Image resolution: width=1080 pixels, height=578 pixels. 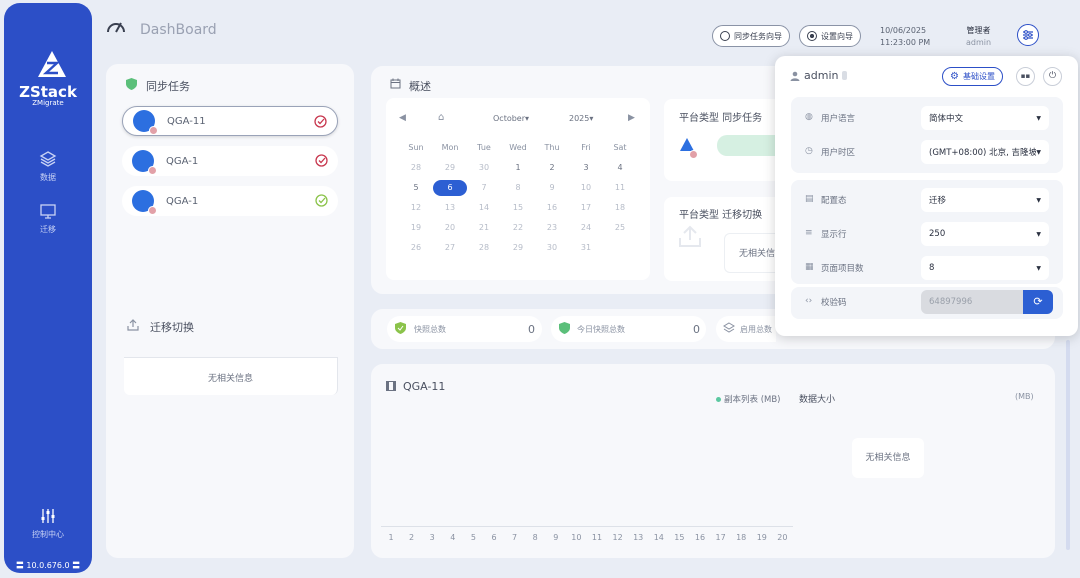 What do you see at coordinates (441, 117) in the screenshot?
I see `home-icon: ⌂` at bounding box center [441, 117].